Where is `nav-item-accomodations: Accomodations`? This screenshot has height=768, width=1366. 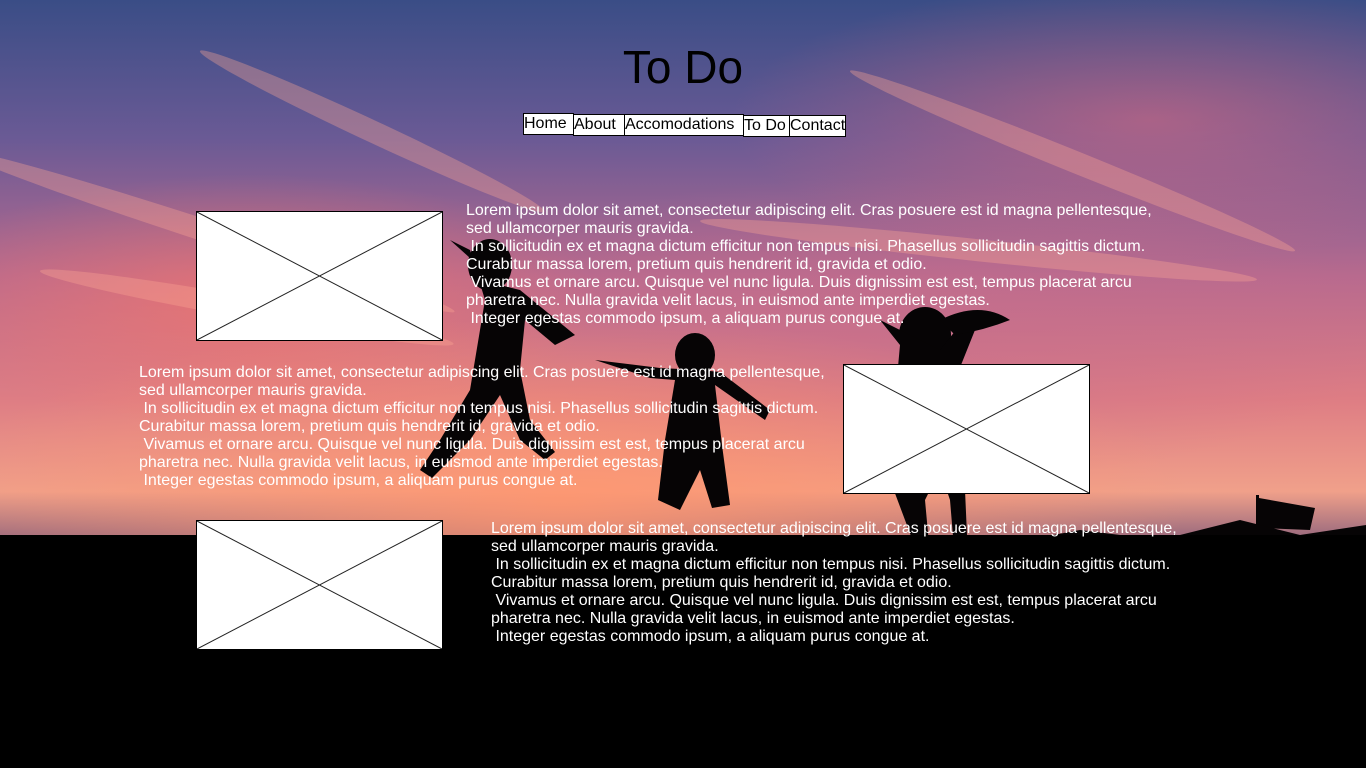 nav-item-accomodations: Accomodations is located at coordinates (684, 125).